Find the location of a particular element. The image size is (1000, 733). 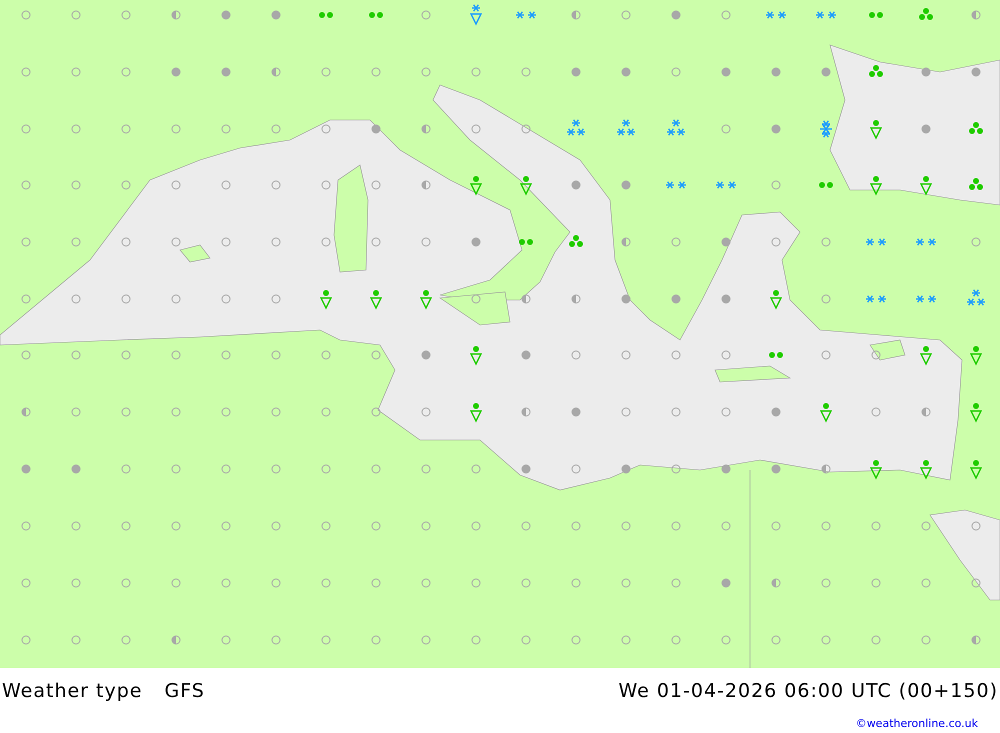

snowflake-icon is located at coordinates (826, 129).